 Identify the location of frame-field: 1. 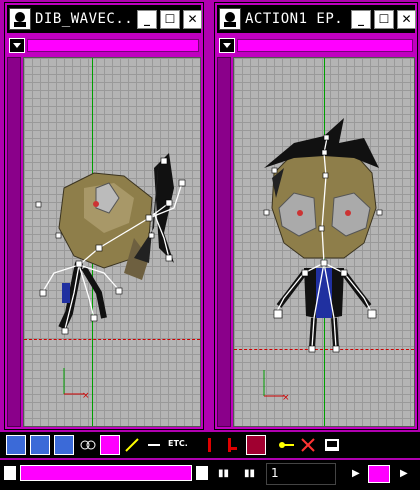
(301, 474).